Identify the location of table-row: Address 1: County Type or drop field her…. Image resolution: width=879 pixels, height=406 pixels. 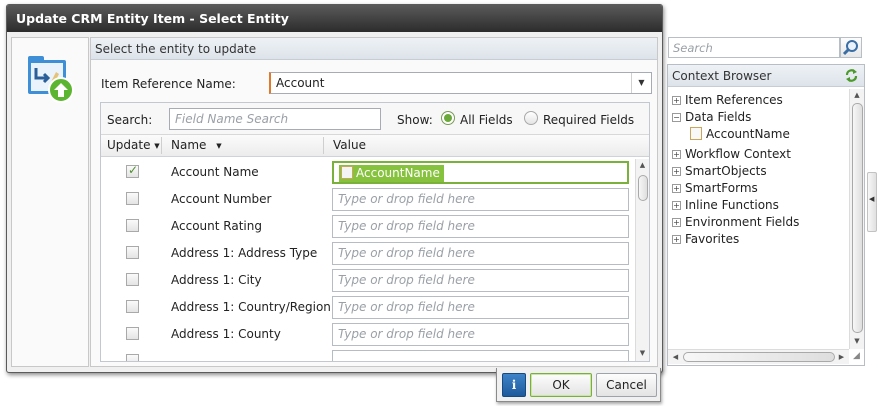
(368, 334).